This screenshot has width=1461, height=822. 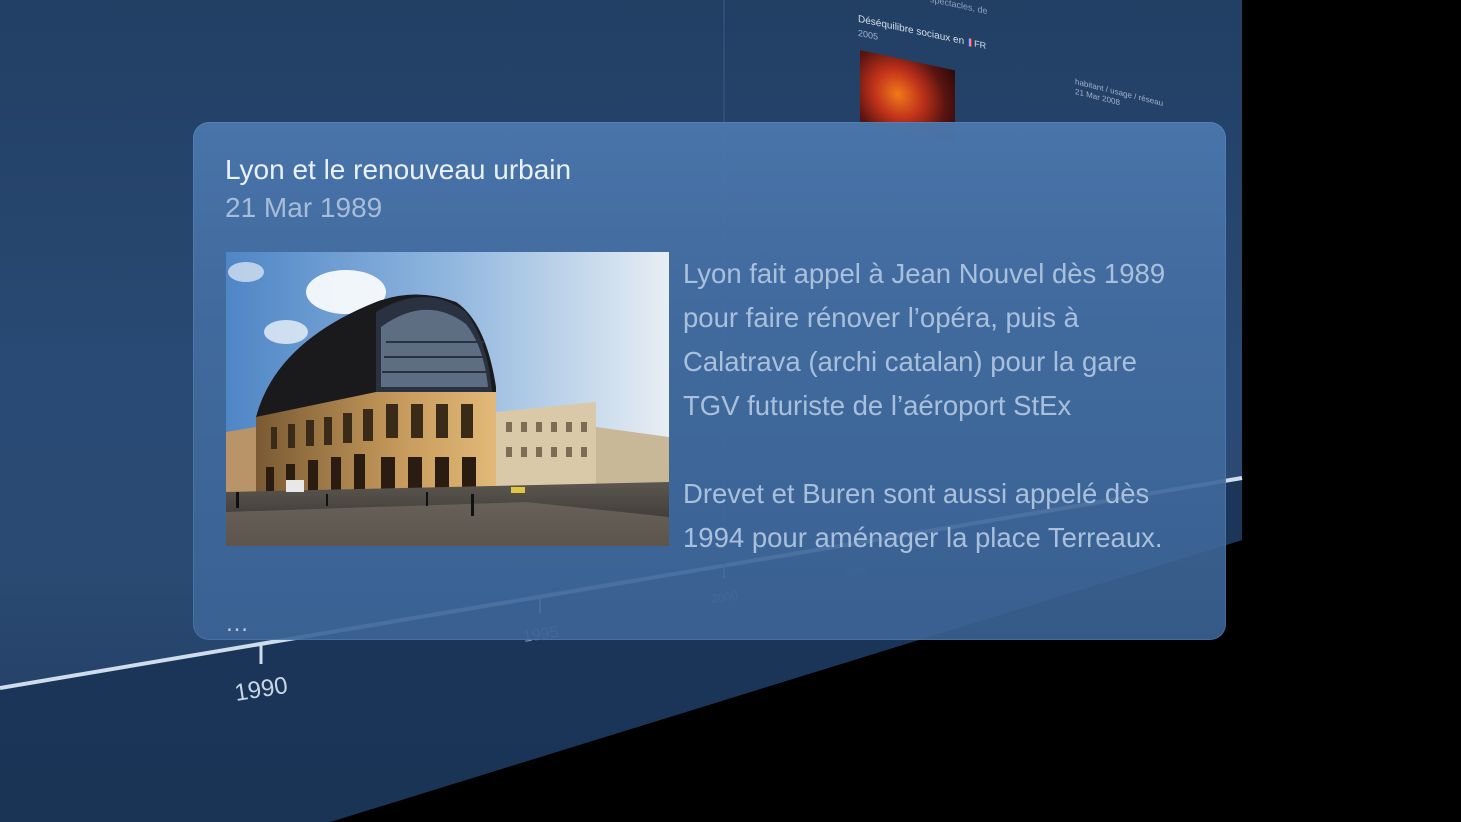 I want to click on event-photo, so click(x=447, y=399).